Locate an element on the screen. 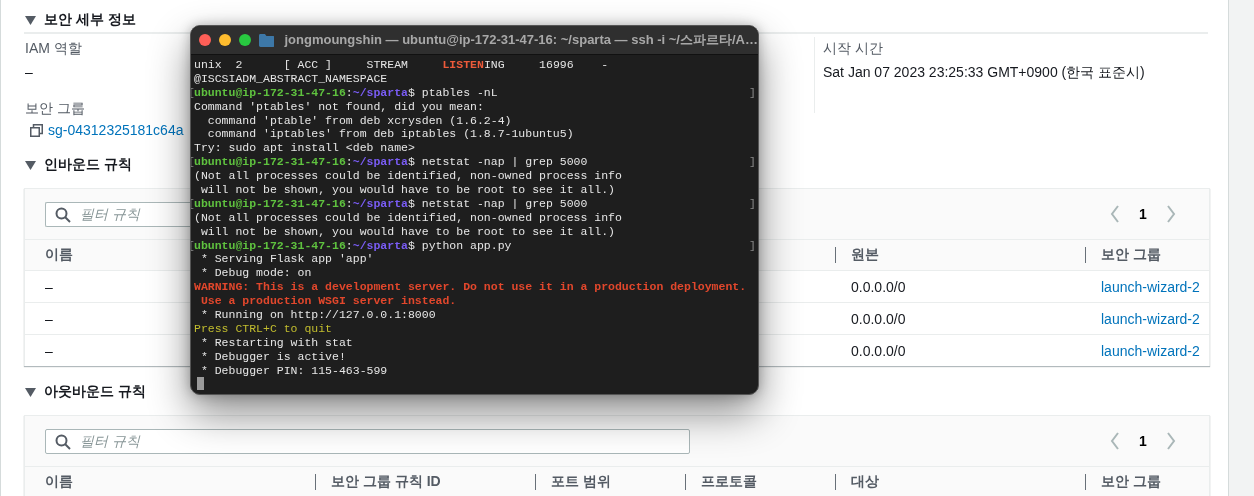 This screenshot has width=1254, height=496. terminal-line: * Serving Flask app 'app' is located at coordinates (286, 259).